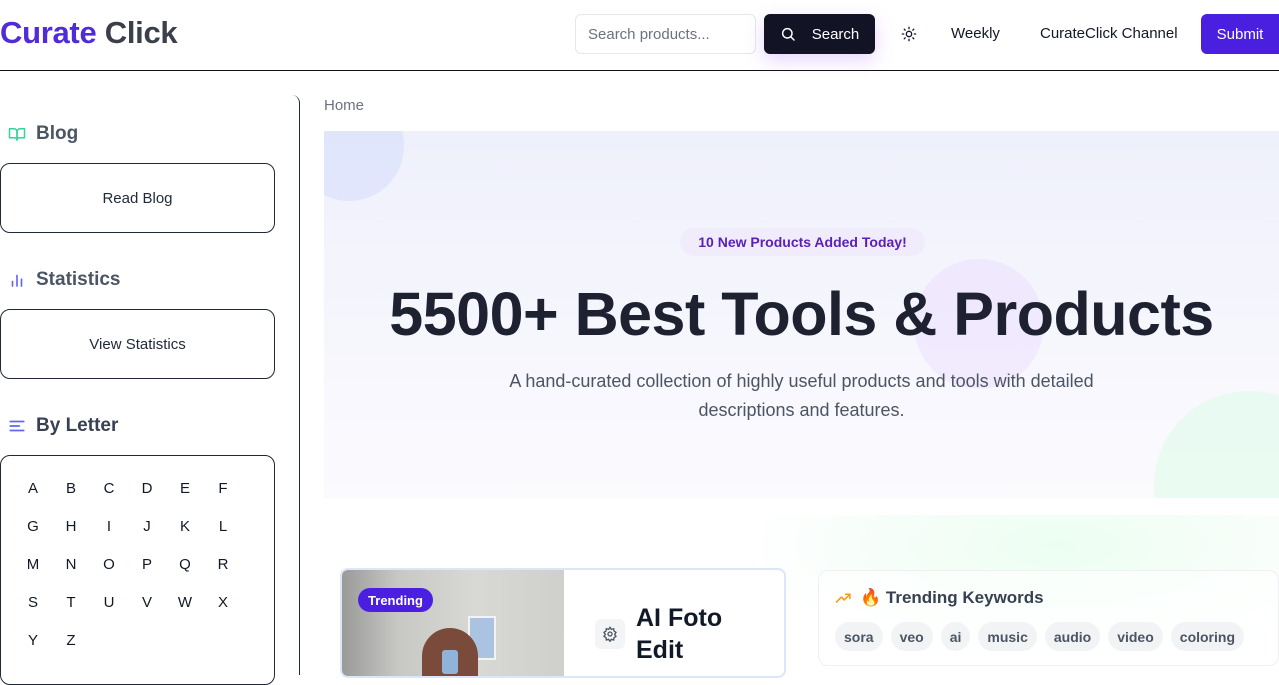 The width and height of the screenshot is (1279, 685). I want to click on new-products-badge: 10 New Products Added Today!, so click(802, 242).